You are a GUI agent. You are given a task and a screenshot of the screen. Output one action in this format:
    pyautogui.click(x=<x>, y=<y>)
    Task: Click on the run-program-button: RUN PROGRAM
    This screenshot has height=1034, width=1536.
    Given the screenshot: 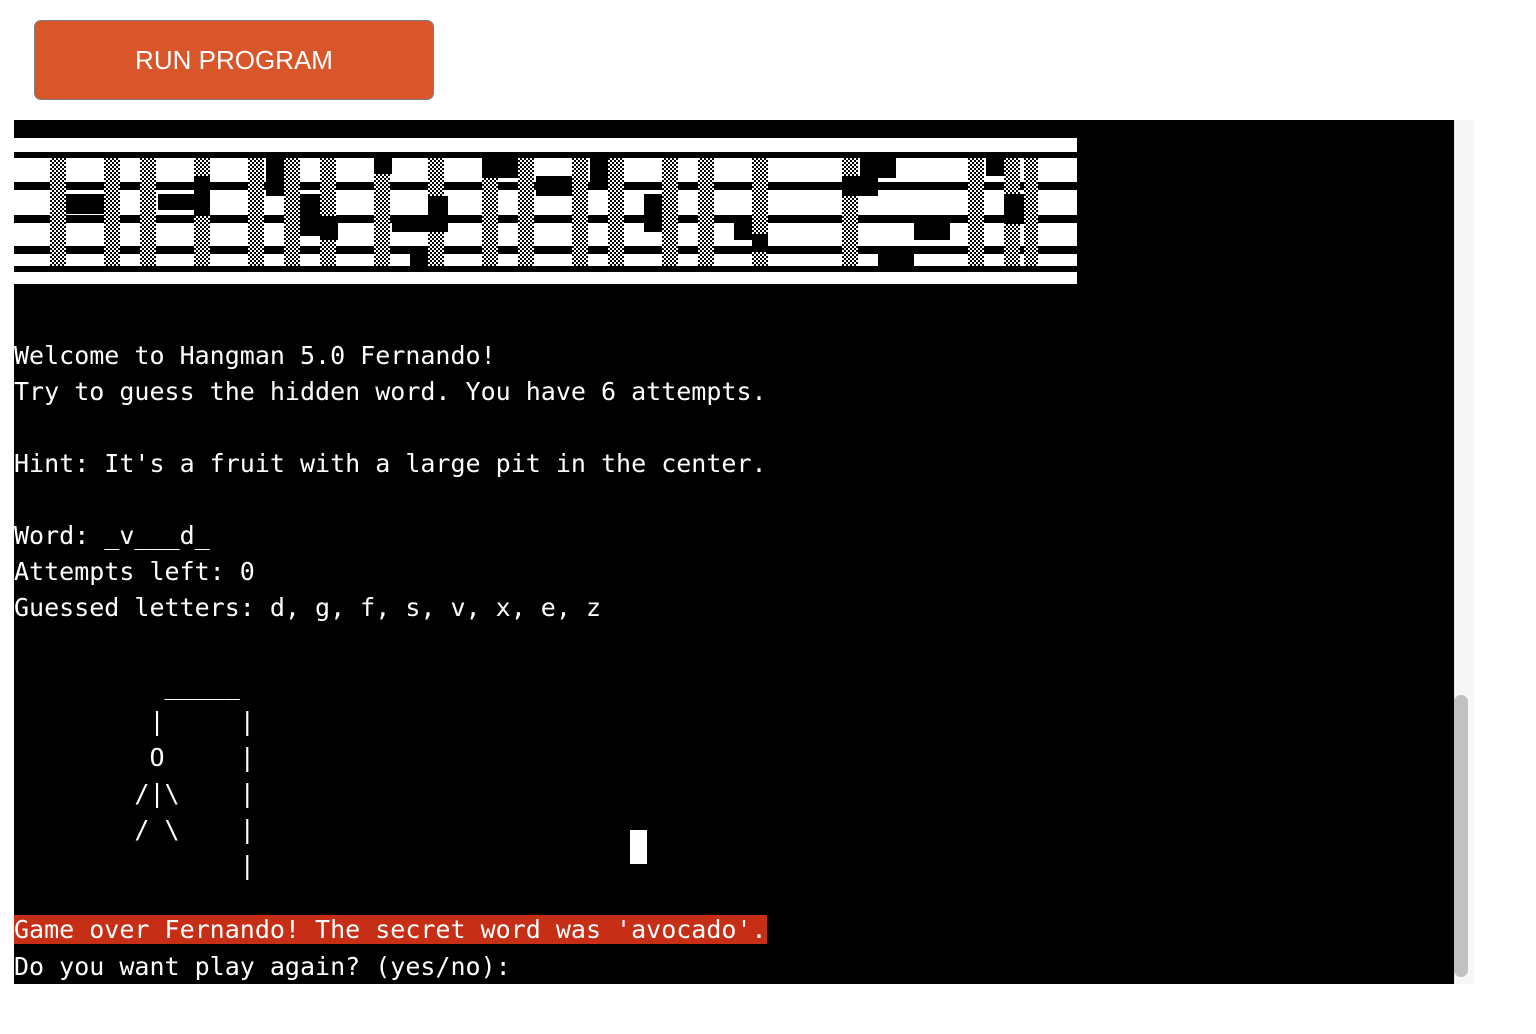 What is the action you would take?
    pyautogui.click(x=234, y=60)
    